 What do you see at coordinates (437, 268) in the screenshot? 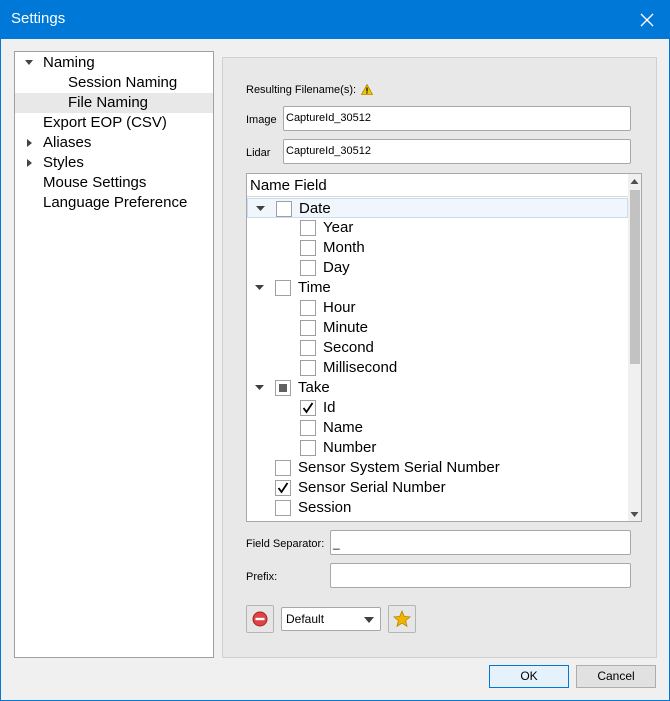
I see `tree-row: Day` at bounding box center [437, 268].